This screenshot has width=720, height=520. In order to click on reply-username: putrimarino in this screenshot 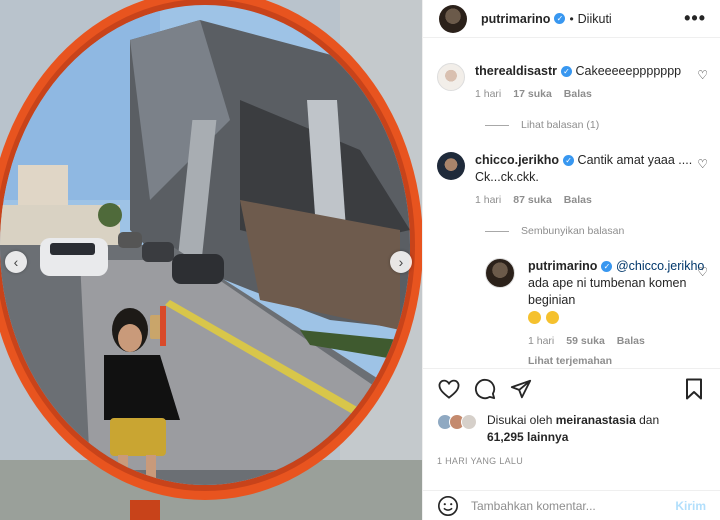, I will do `click(562, 266)`.